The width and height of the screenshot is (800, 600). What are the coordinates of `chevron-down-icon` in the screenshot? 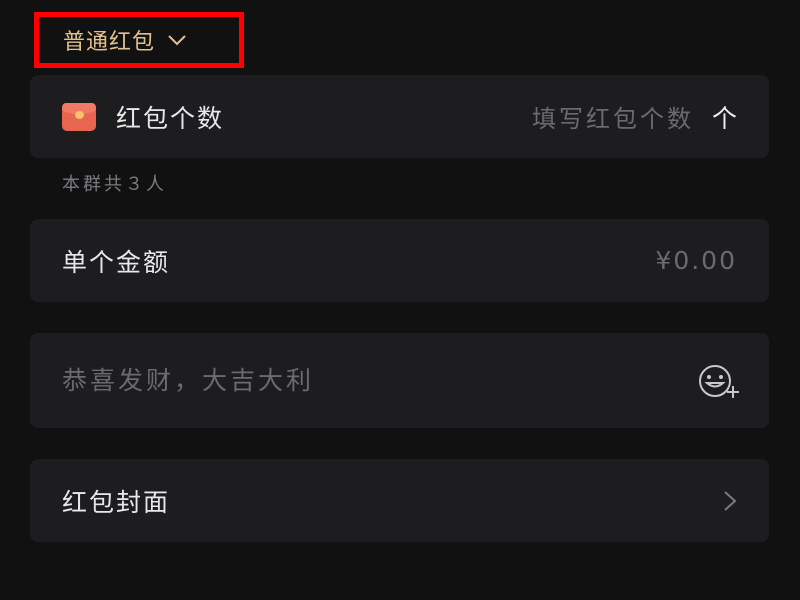 It's located at (177, 40).